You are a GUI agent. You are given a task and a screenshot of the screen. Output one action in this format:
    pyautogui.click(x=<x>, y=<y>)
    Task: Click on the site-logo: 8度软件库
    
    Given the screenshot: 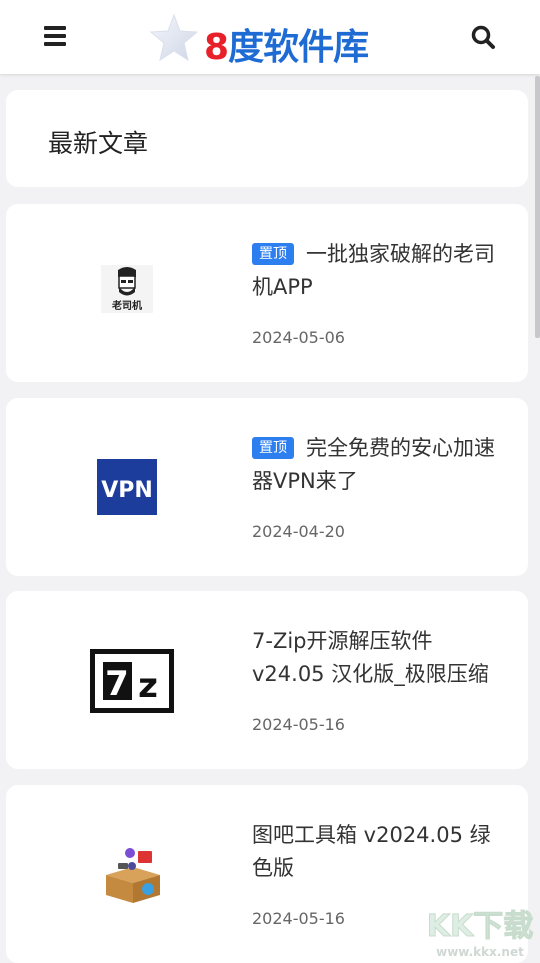 What is the action you would take?
    pyautogui.click(x=268, y=40)
    